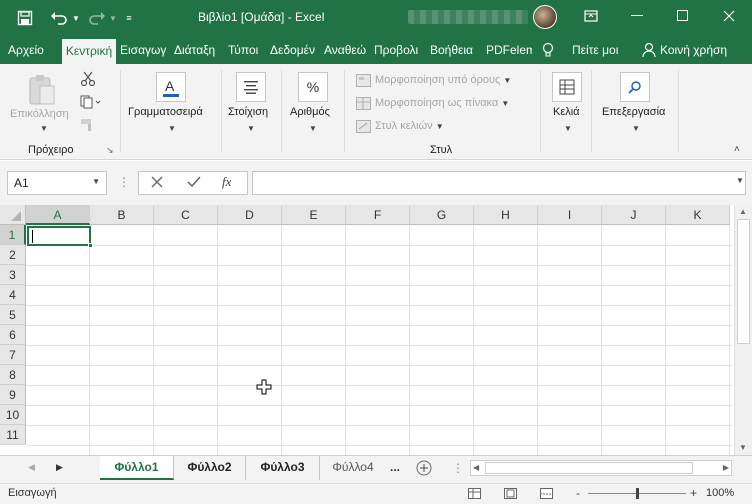  I want to click on magnifier-icon, so click(635, 87).